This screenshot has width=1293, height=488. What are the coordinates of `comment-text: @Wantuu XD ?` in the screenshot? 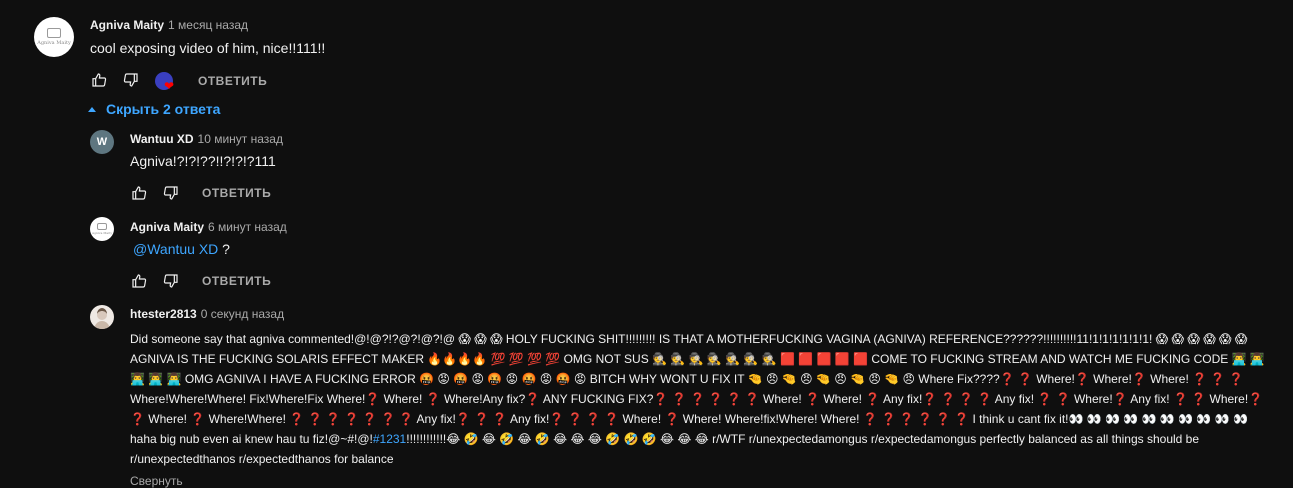 It's located at (181, 249).